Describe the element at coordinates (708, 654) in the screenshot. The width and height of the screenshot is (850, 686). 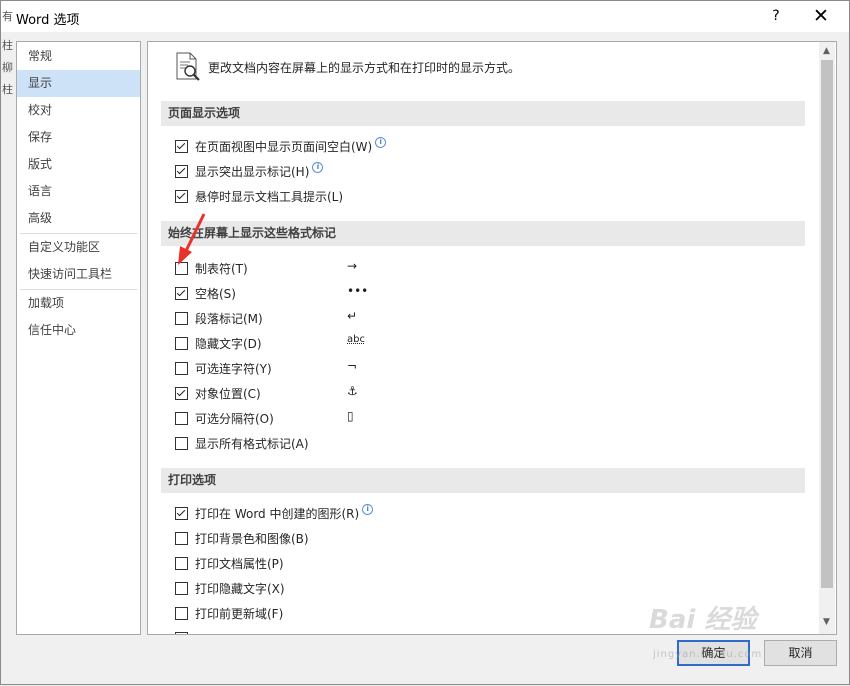
I see `baidu-watermark-url: jingyan.baidu.com` at that location.